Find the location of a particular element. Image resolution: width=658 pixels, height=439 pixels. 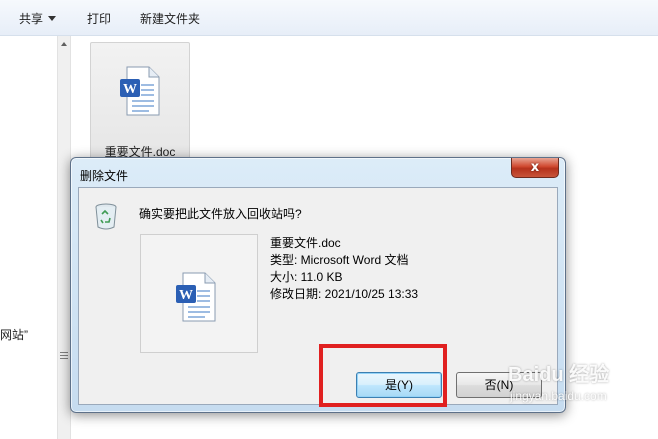

new-folder-button: 新建文件夹 is located at coordinates (170, 18).